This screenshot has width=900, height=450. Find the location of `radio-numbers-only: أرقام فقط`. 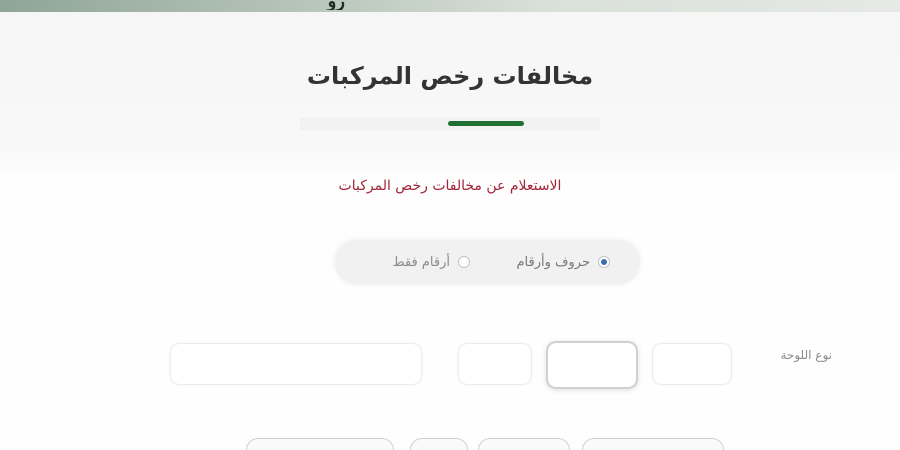

radio-numbers-only: أرقام فقط is located at coordinates (431, 262).